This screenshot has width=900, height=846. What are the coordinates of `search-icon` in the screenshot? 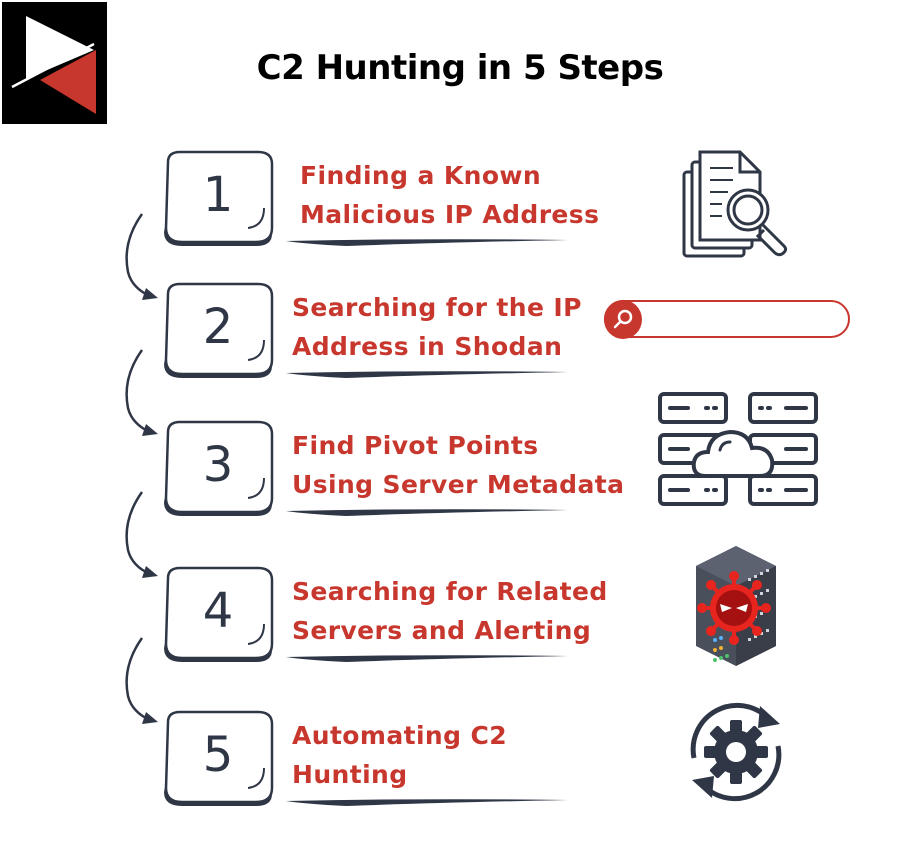 It's located at (623, 319).